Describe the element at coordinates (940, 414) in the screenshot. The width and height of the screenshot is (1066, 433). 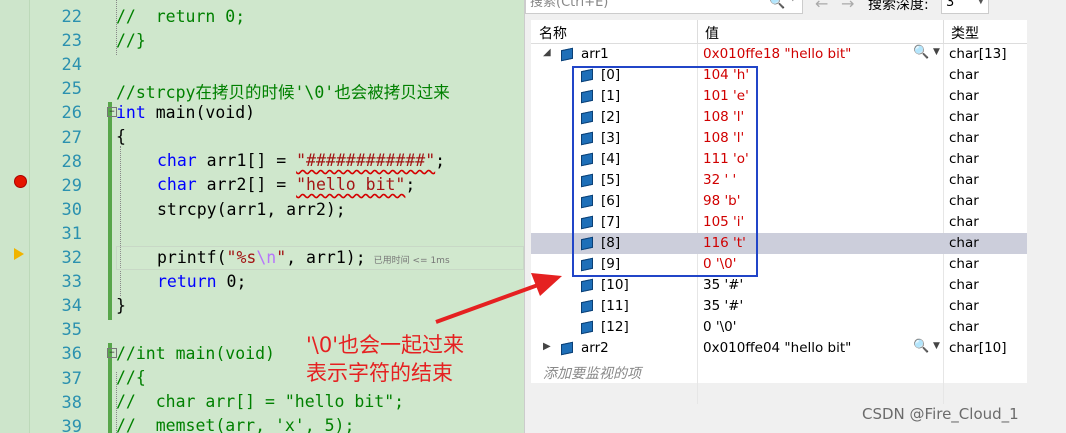
I see `watermark: CSDN @Fire_Cloud_1` at that location.